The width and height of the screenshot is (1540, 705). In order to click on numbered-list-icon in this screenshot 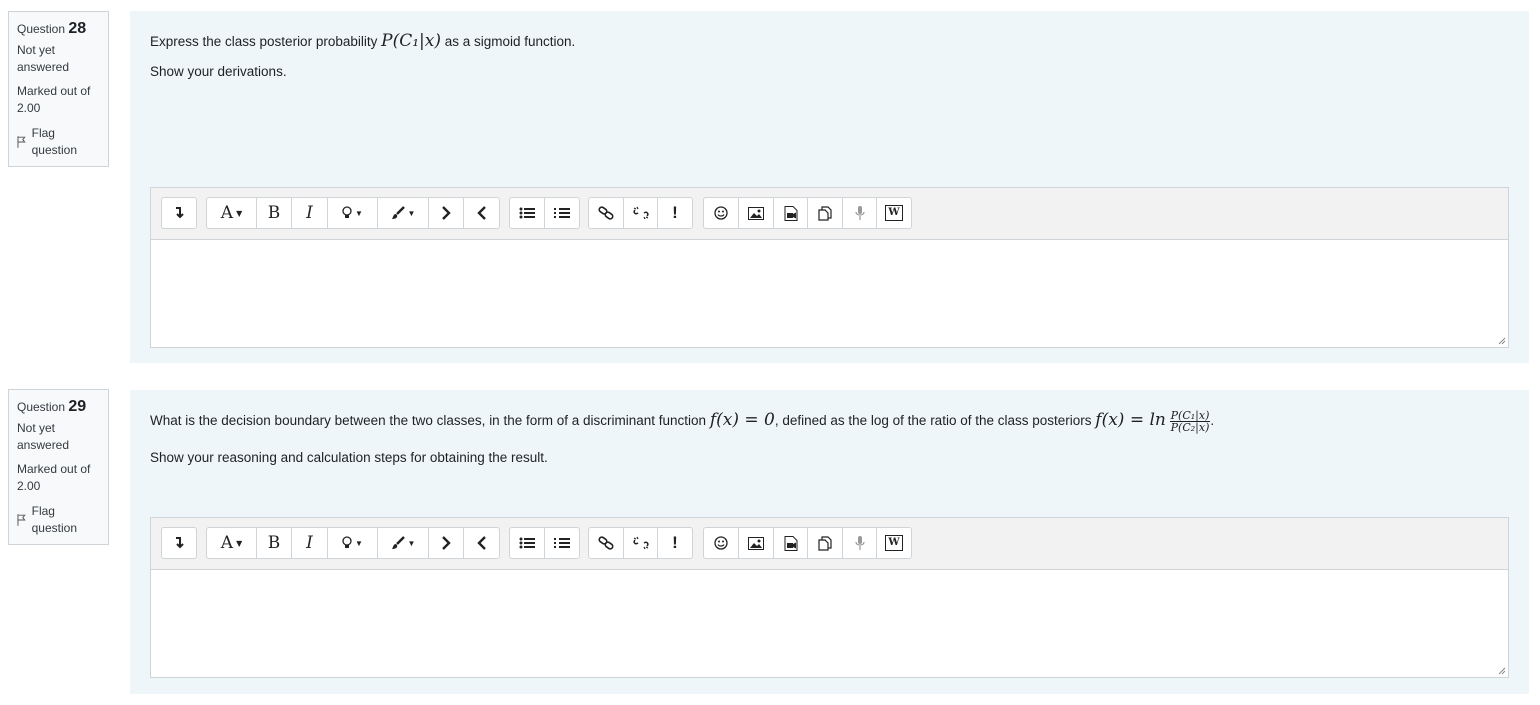, I will do `click(562, 543)`.